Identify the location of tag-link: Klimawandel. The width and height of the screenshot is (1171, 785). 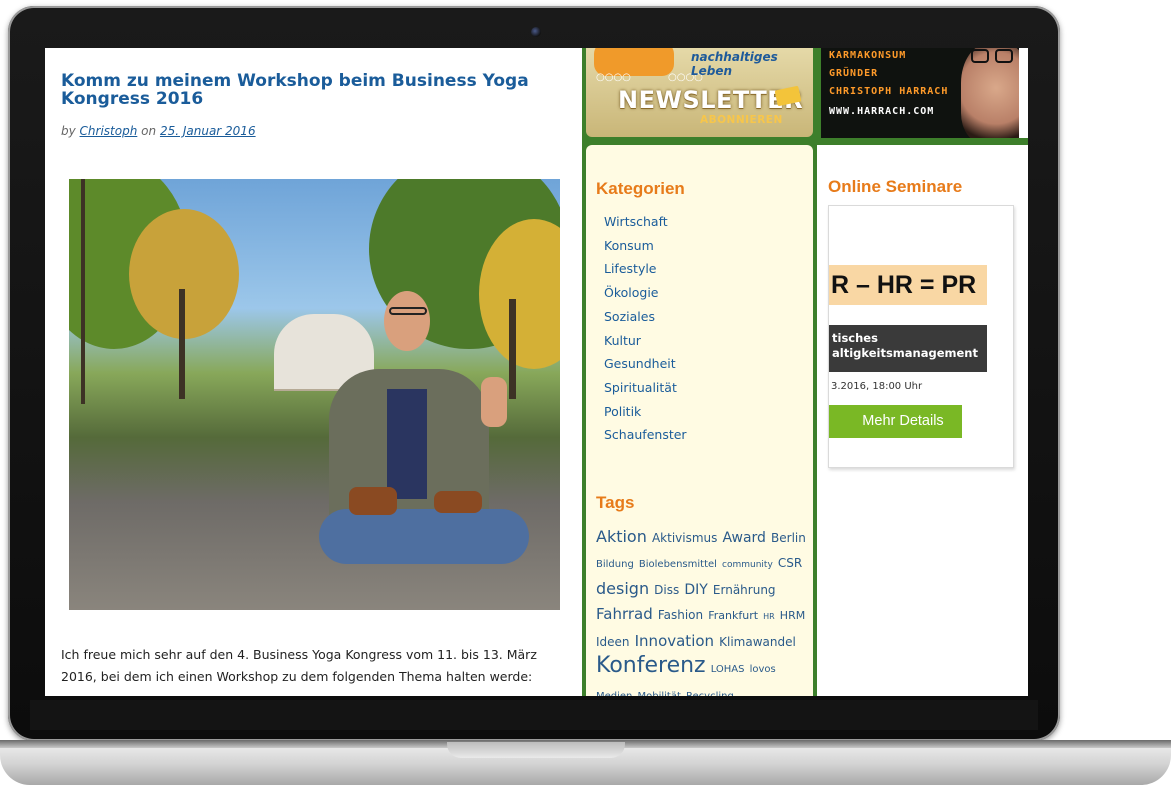
(757, 642).